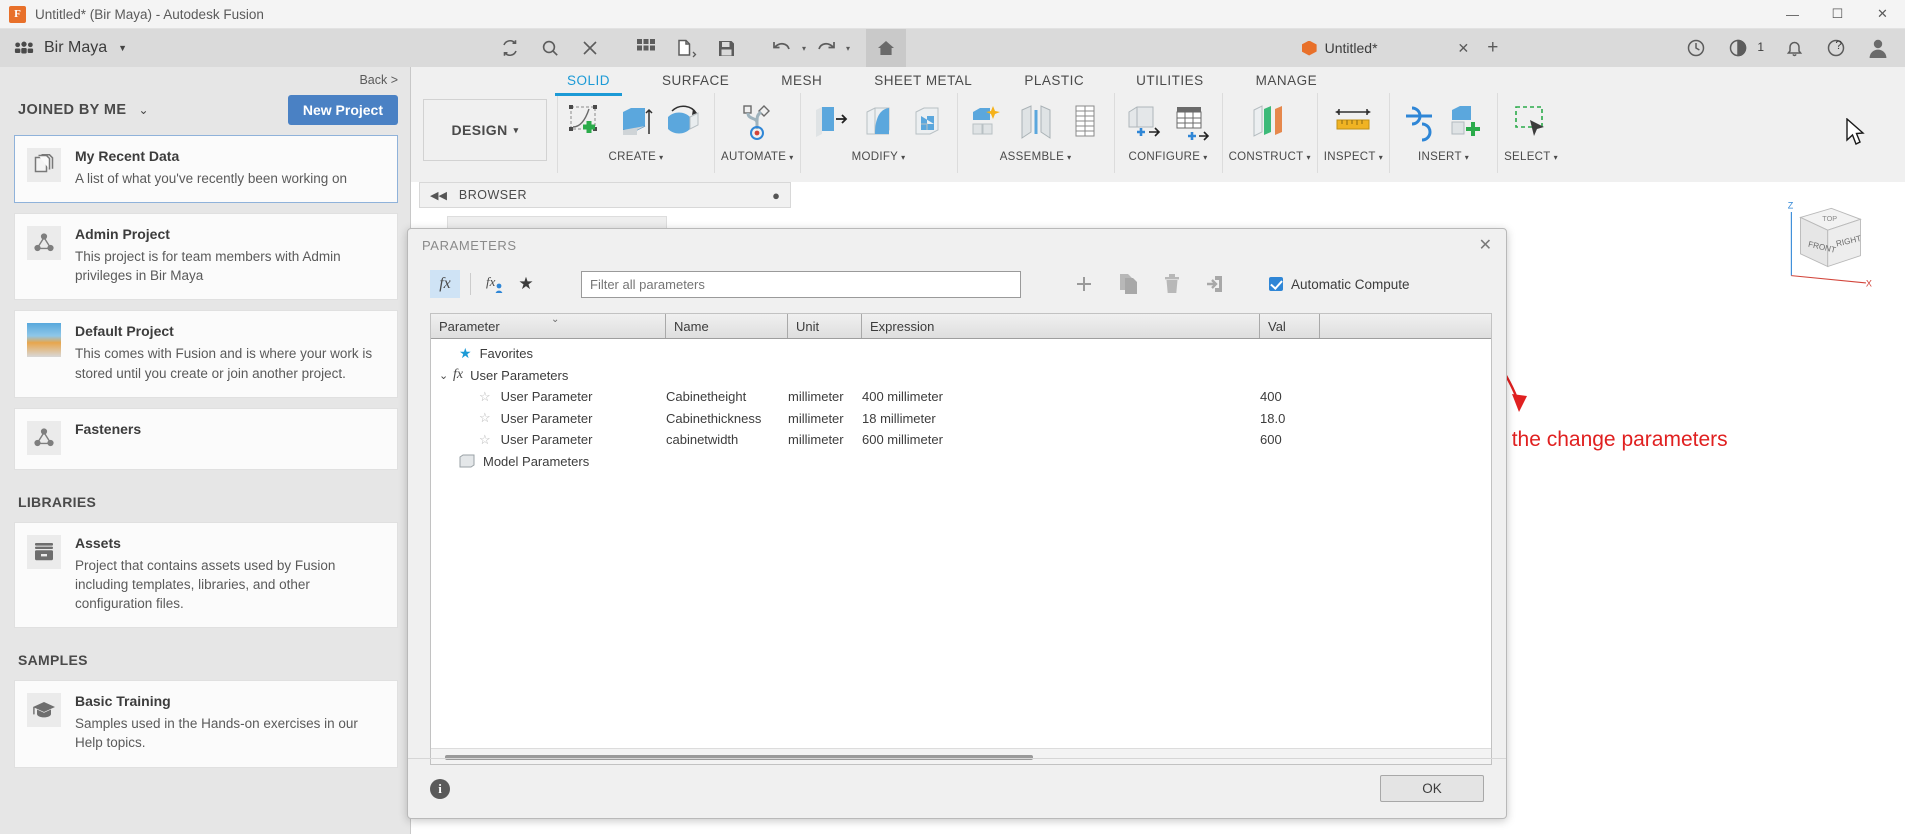  What do you see at coordinates (961, 462) in the screenshot?
I see `table-group-model-parameters: Model Parameters` at bounding box center [961, 462].